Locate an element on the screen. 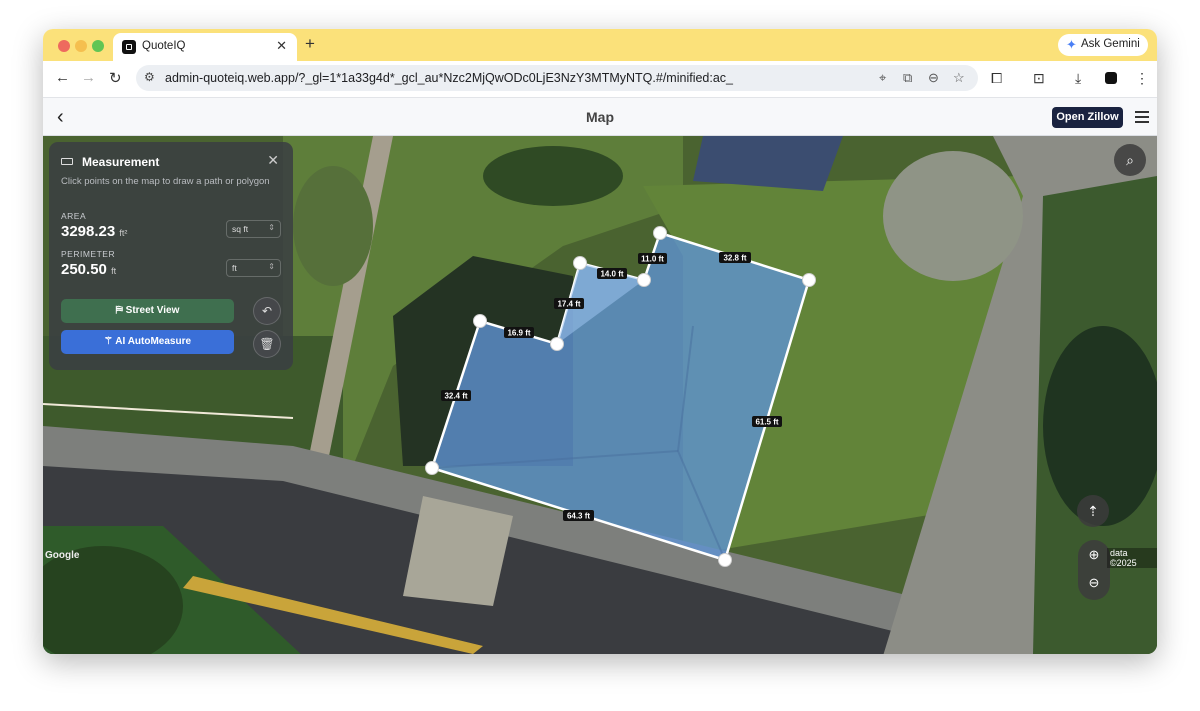  perimeter-value: 250.50 ft is located at coordinates (89, 269).